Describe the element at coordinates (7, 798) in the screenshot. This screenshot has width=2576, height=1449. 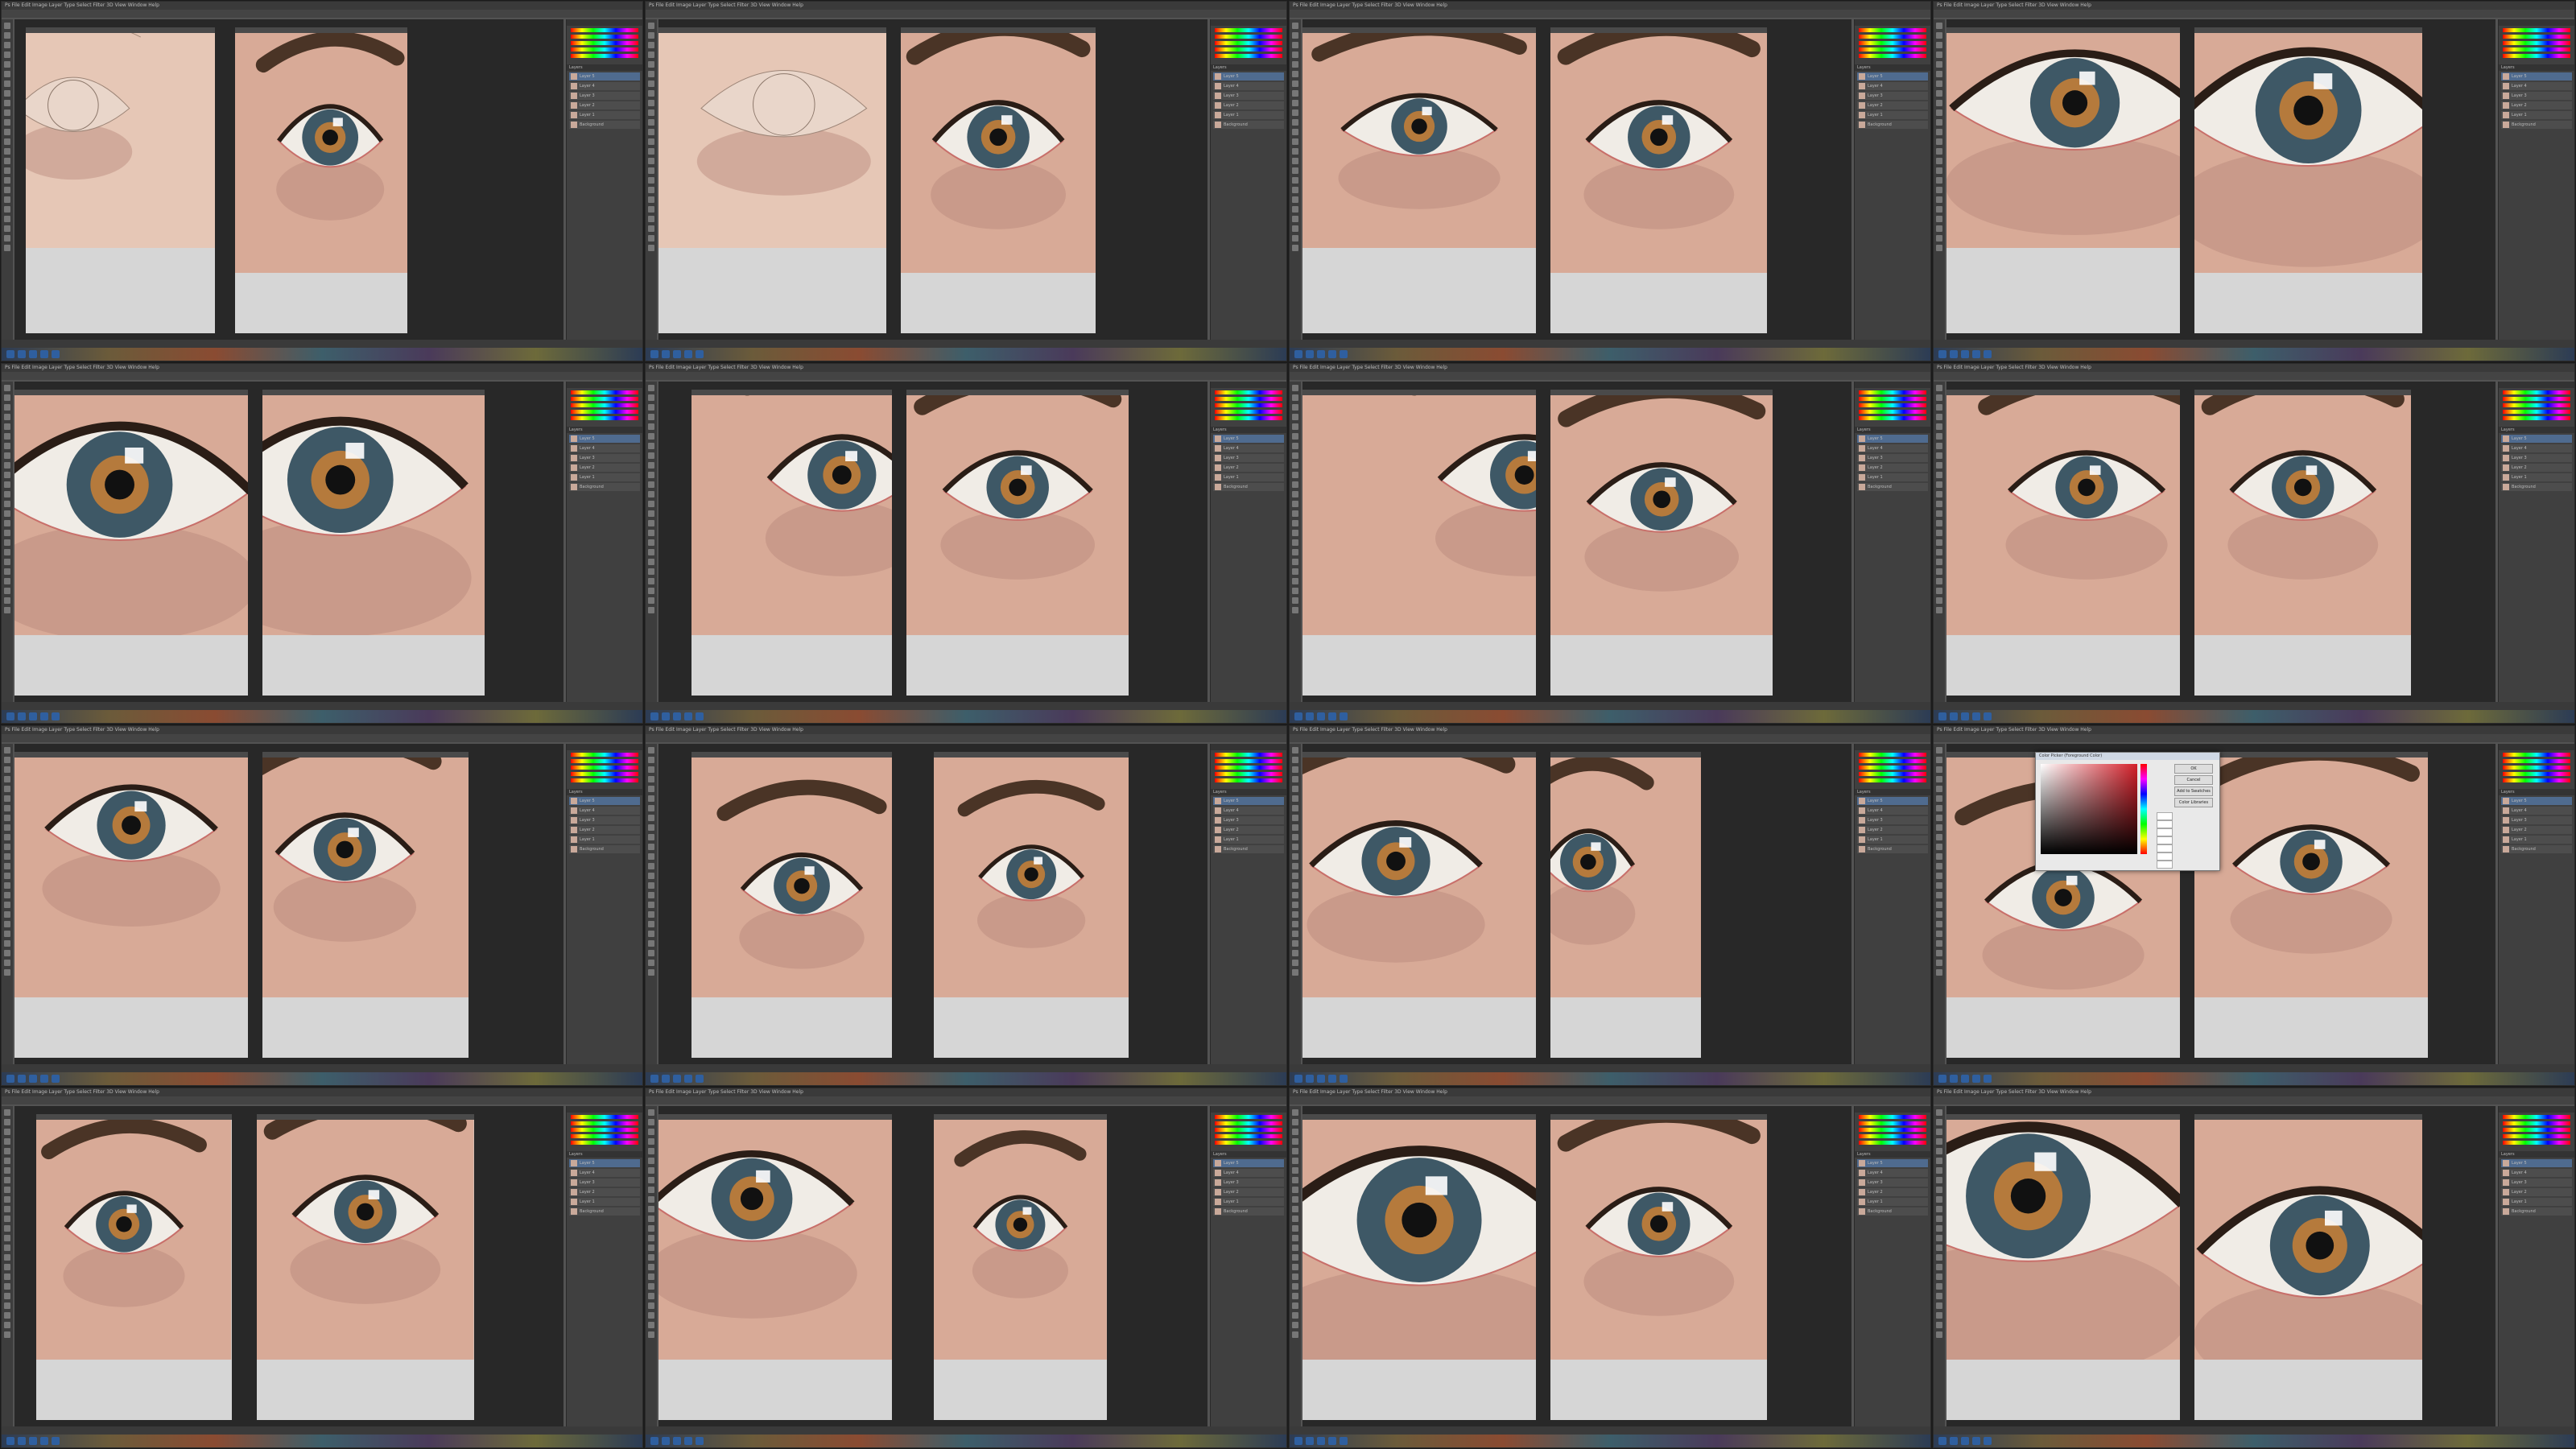
I see `zoom-tool-icon` at that location.